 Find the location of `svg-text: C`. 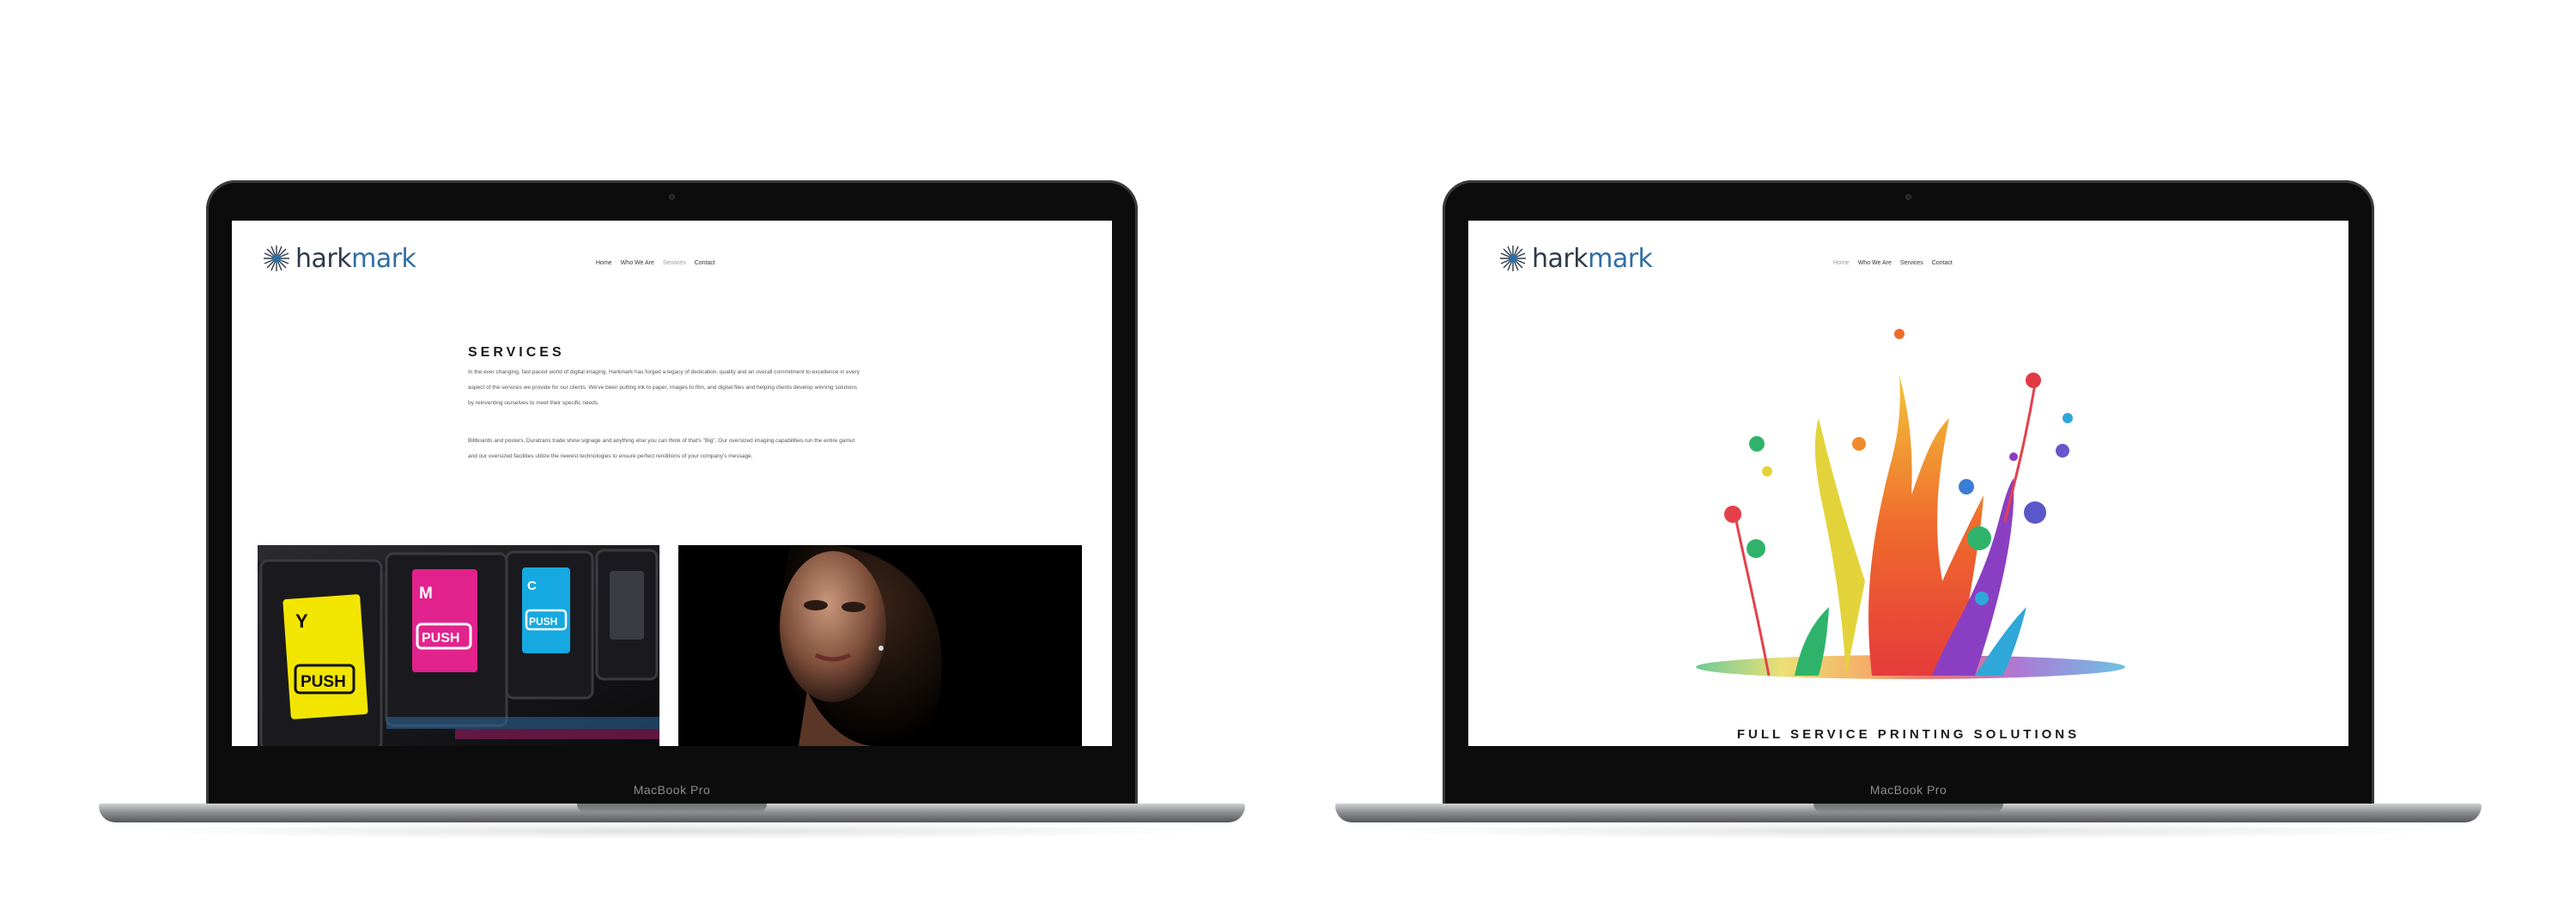

svg-text: C is located at coordinates (532, 586).